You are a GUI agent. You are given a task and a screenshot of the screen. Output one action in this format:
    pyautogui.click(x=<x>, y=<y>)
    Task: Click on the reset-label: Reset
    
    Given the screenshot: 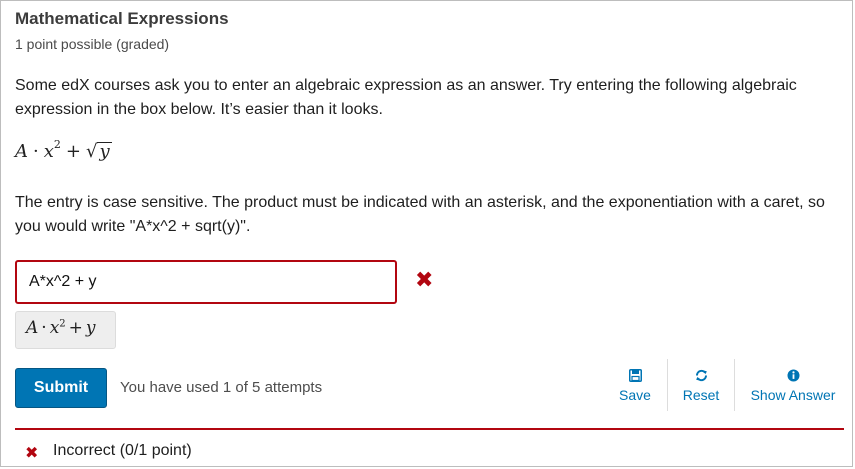 What is the action you would take?
    pyautogui.click(x=701, y=395)
    